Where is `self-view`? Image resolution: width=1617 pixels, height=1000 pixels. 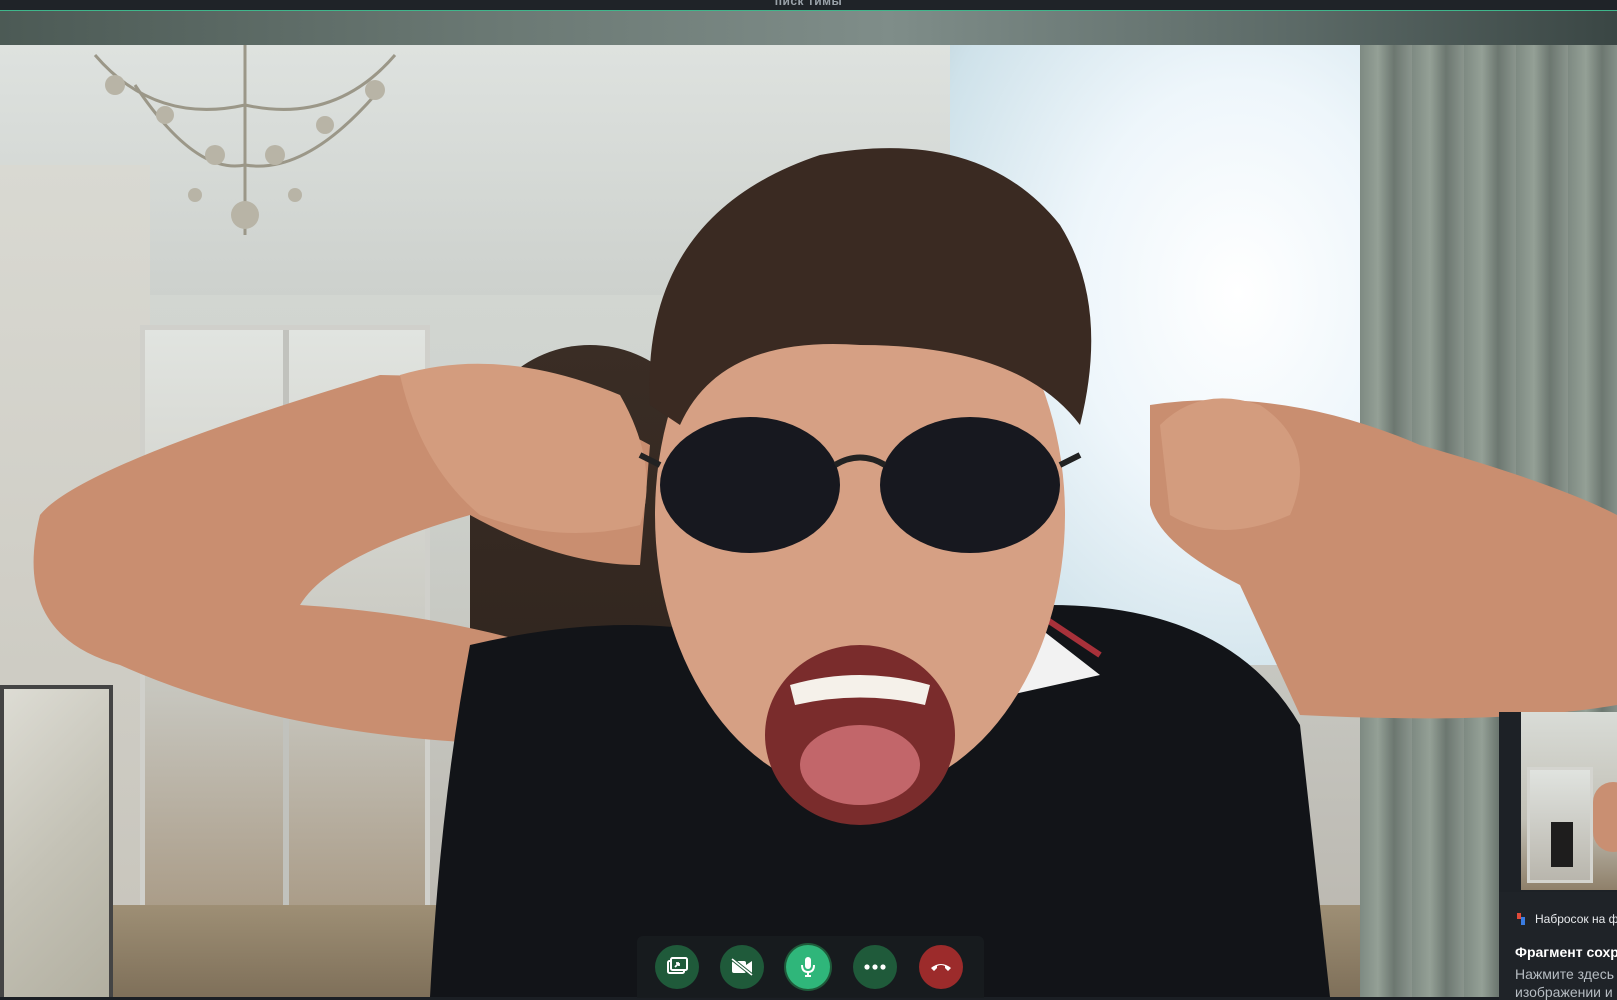
self-view is located at coordinates (1558, 802).